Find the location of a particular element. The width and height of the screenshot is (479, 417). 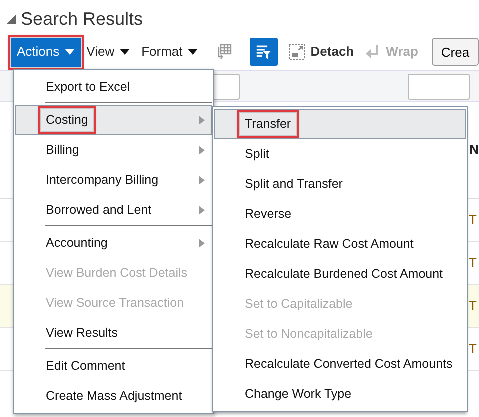

menu-item: Transfer is located at coordinates (340, 124).